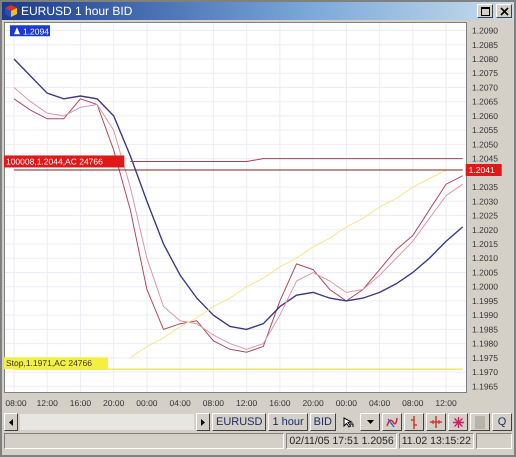 This screenshot has width=516, height=457. What do you see at coordinates (485, 215) in the screenshot?
I see `price-axis-label: 1.2025` at bounding box center [485, 215].